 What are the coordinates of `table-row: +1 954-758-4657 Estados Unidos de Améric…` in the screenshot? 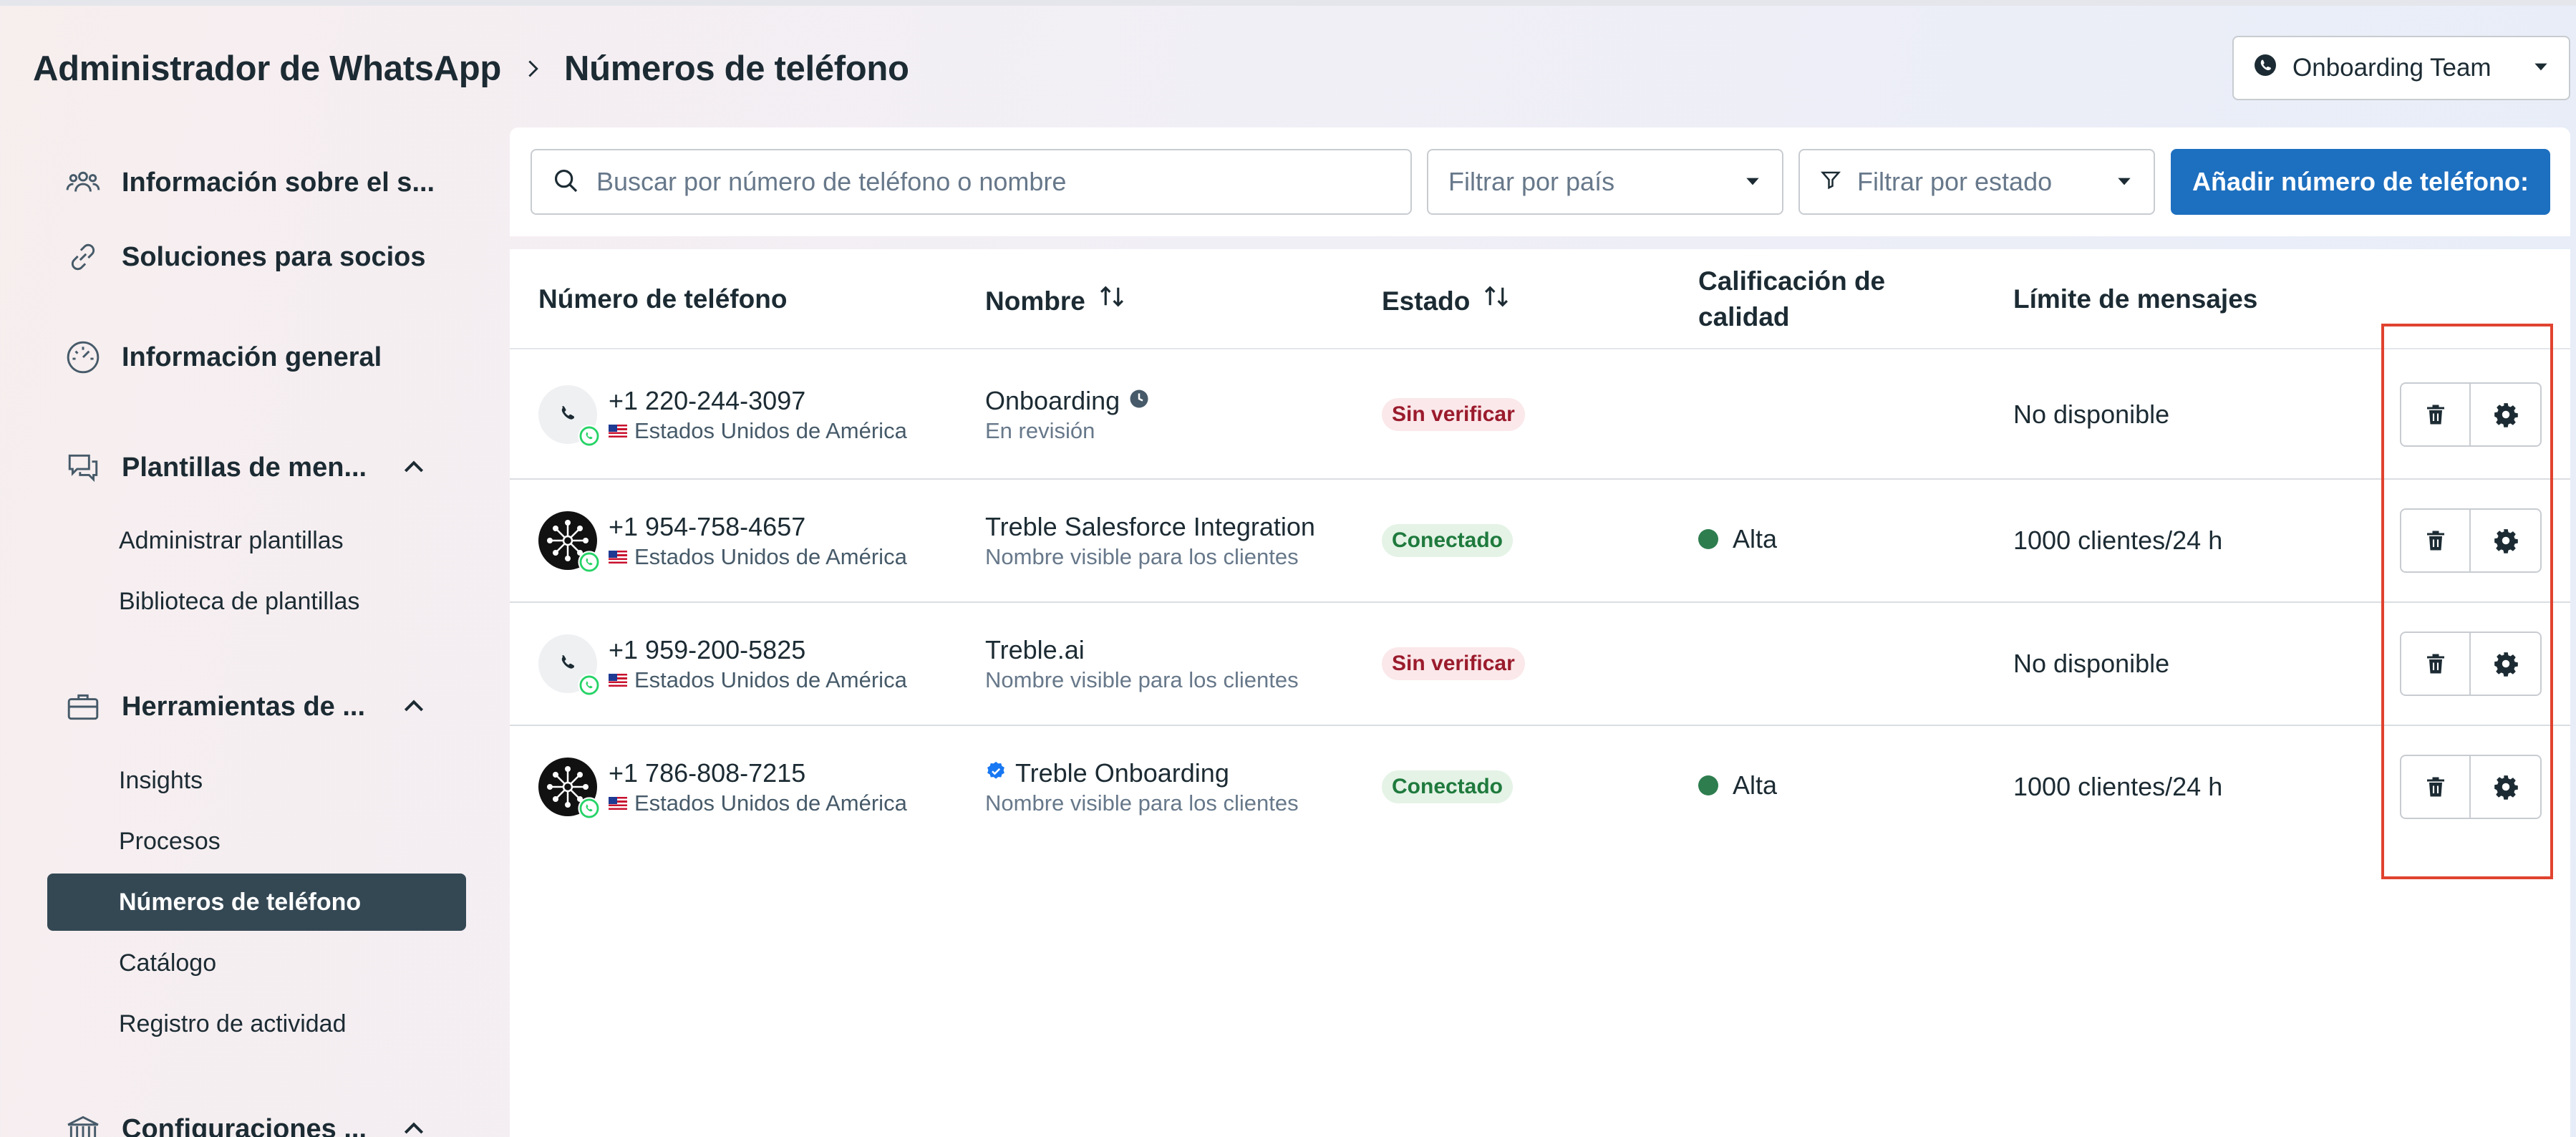 It's located at (1540, 541).